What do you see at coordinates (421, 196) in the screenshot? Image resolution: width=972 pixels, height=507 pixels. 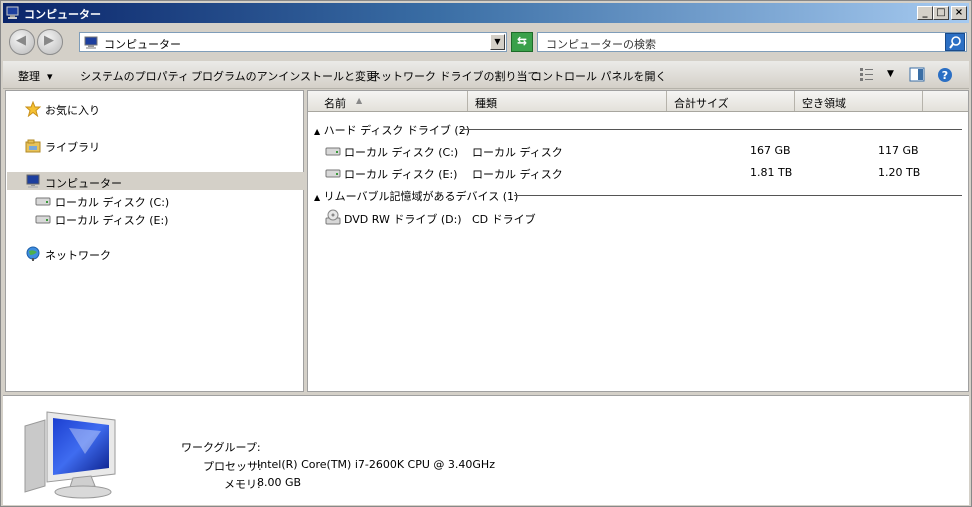 I see `group-label-removable: リムーバブル記憶域があるデバイス (1)` at bounding box center [421, 196].